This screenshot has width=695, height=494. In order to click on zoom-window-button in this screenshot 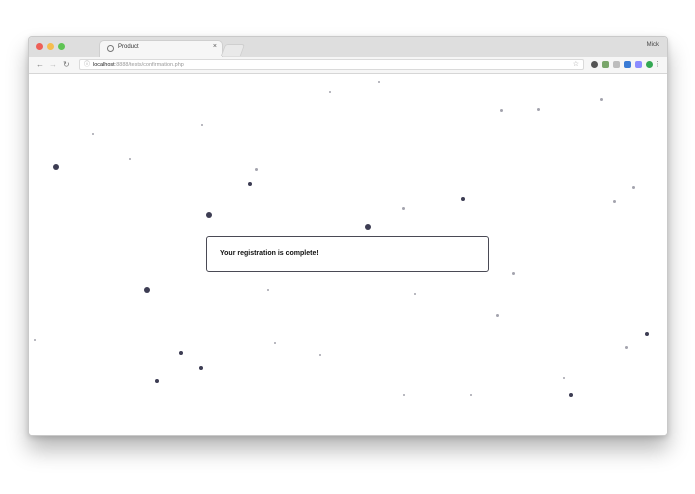, I will do `click(61, 46)`.